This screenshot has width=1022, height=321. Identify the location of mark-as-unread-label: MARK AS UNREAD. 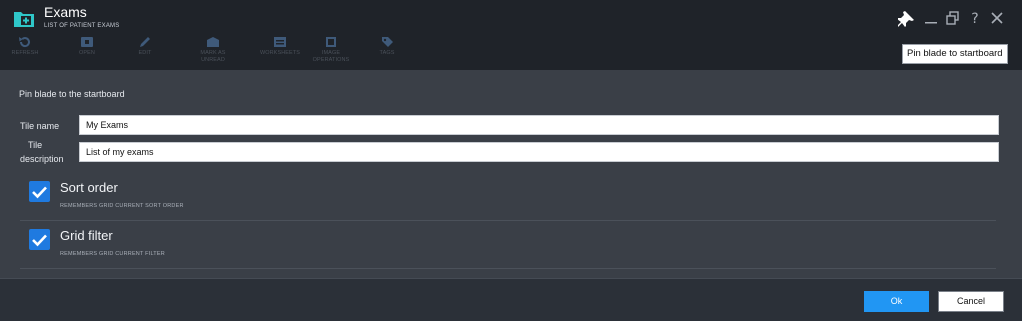
(213, 56).